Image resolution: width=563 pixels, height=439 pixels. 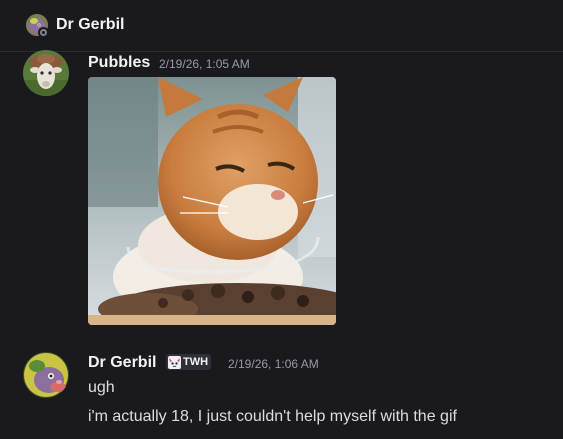 I want to click on status-indicator, so click(x=43, y=32).